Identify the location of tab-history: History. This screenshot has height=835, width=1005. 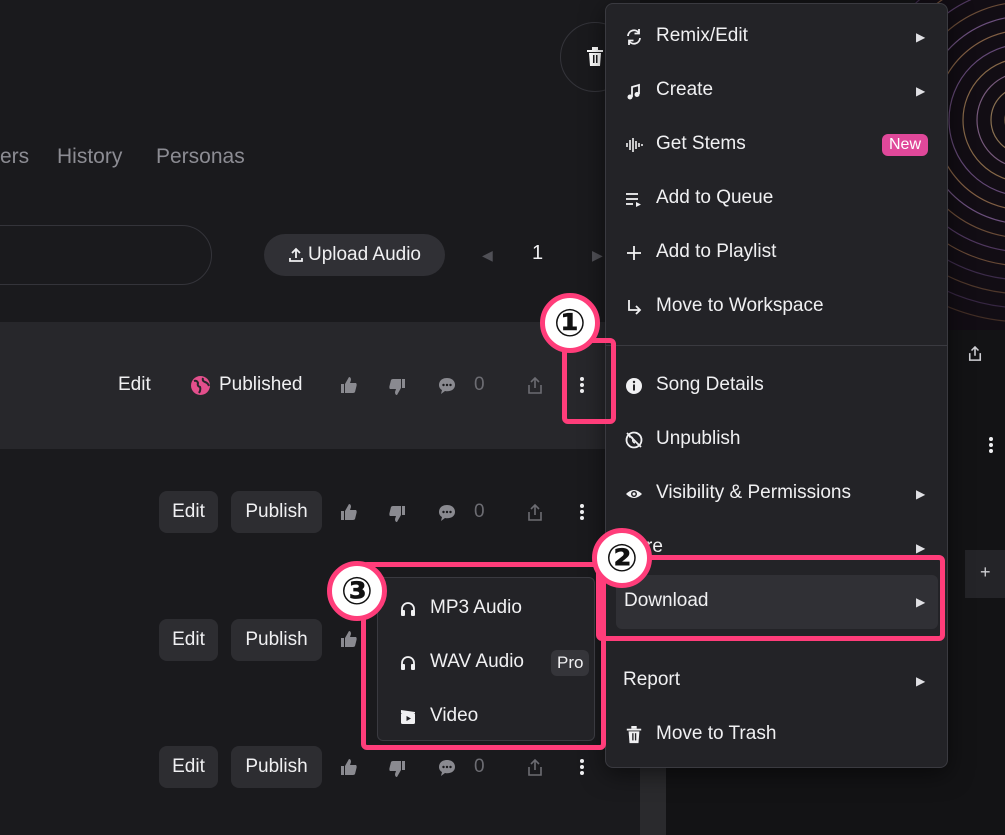
(89, 157).